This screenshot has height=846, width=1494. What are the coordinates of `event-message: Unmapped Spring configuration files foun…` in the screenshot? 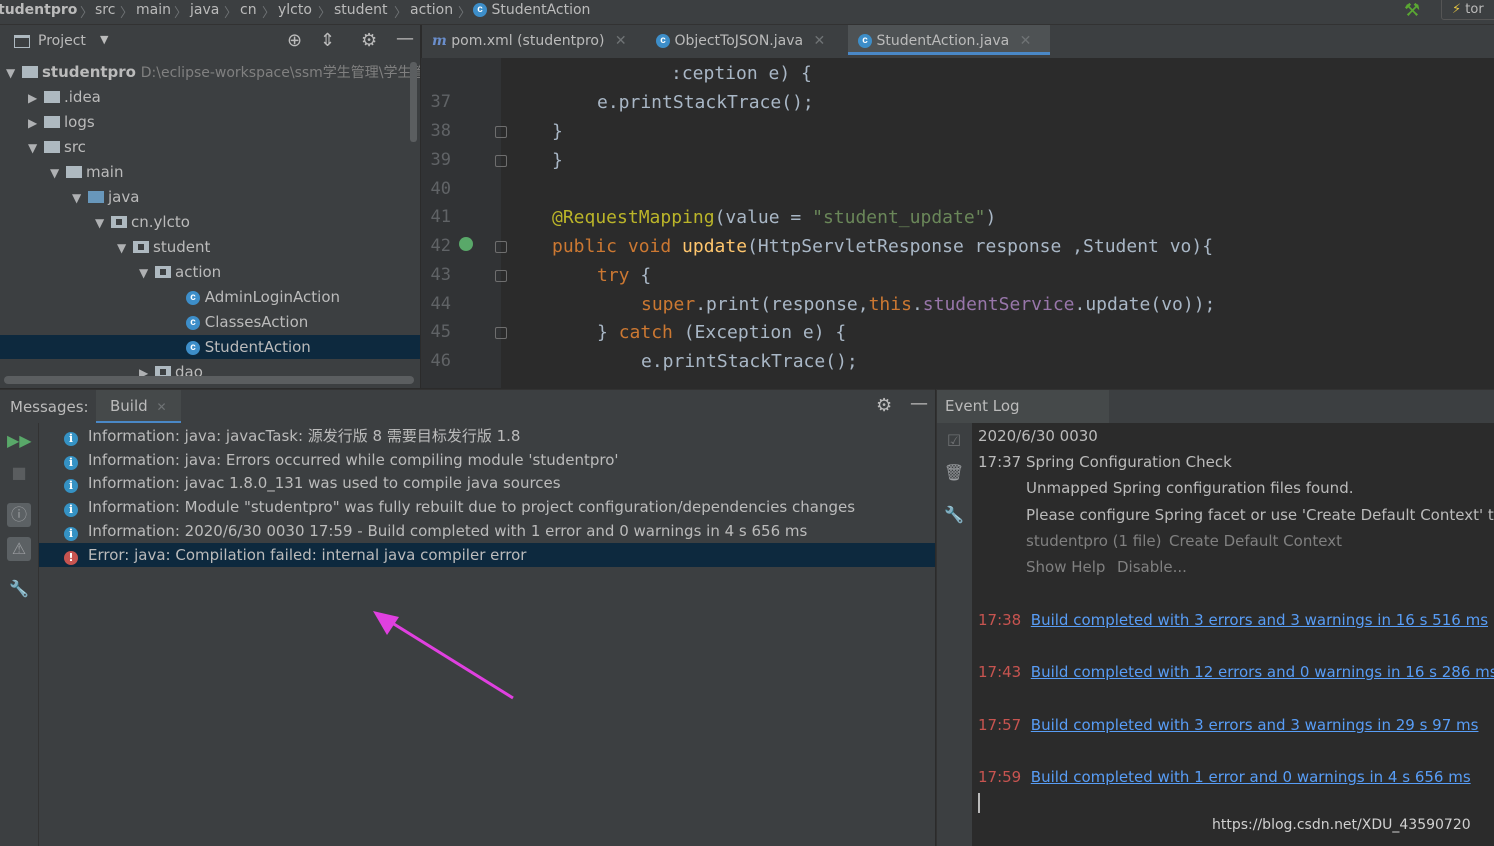 It's located at (1190, 488).